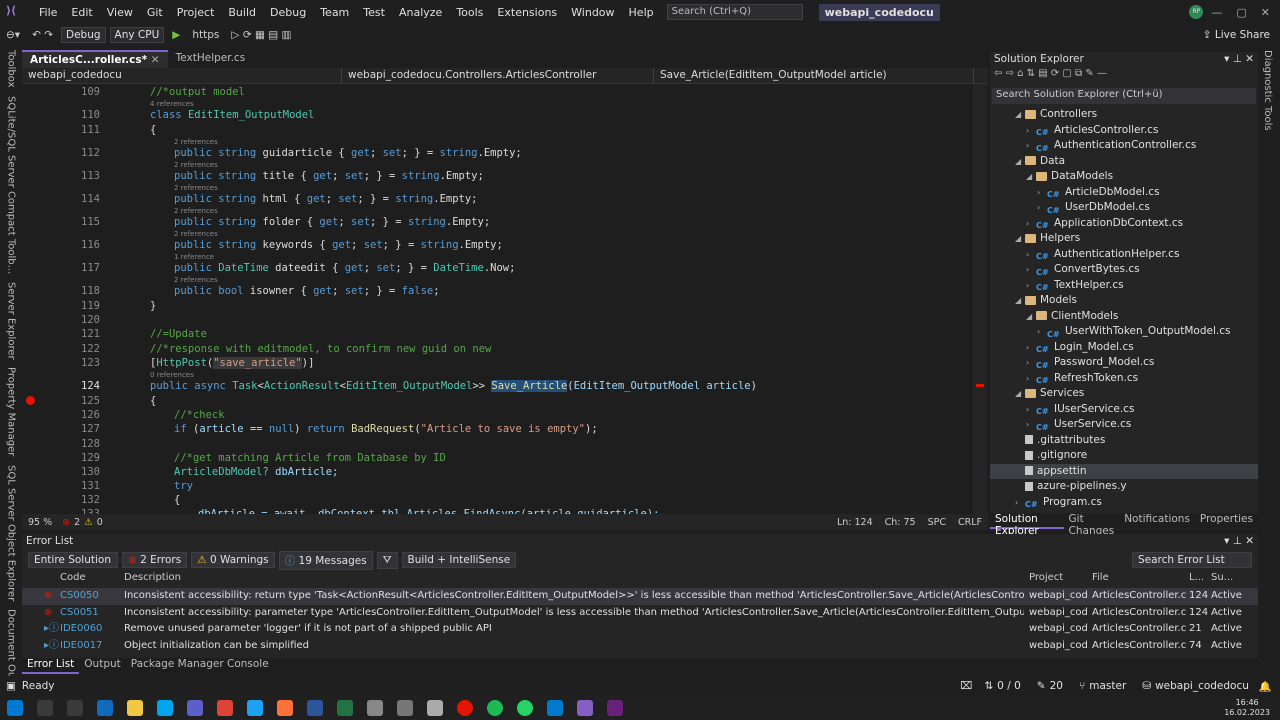  What do you see at coordinates (387, 560) in the screenshot?
I see `filter-icon: ⛛` at bounding box center [387, 560].